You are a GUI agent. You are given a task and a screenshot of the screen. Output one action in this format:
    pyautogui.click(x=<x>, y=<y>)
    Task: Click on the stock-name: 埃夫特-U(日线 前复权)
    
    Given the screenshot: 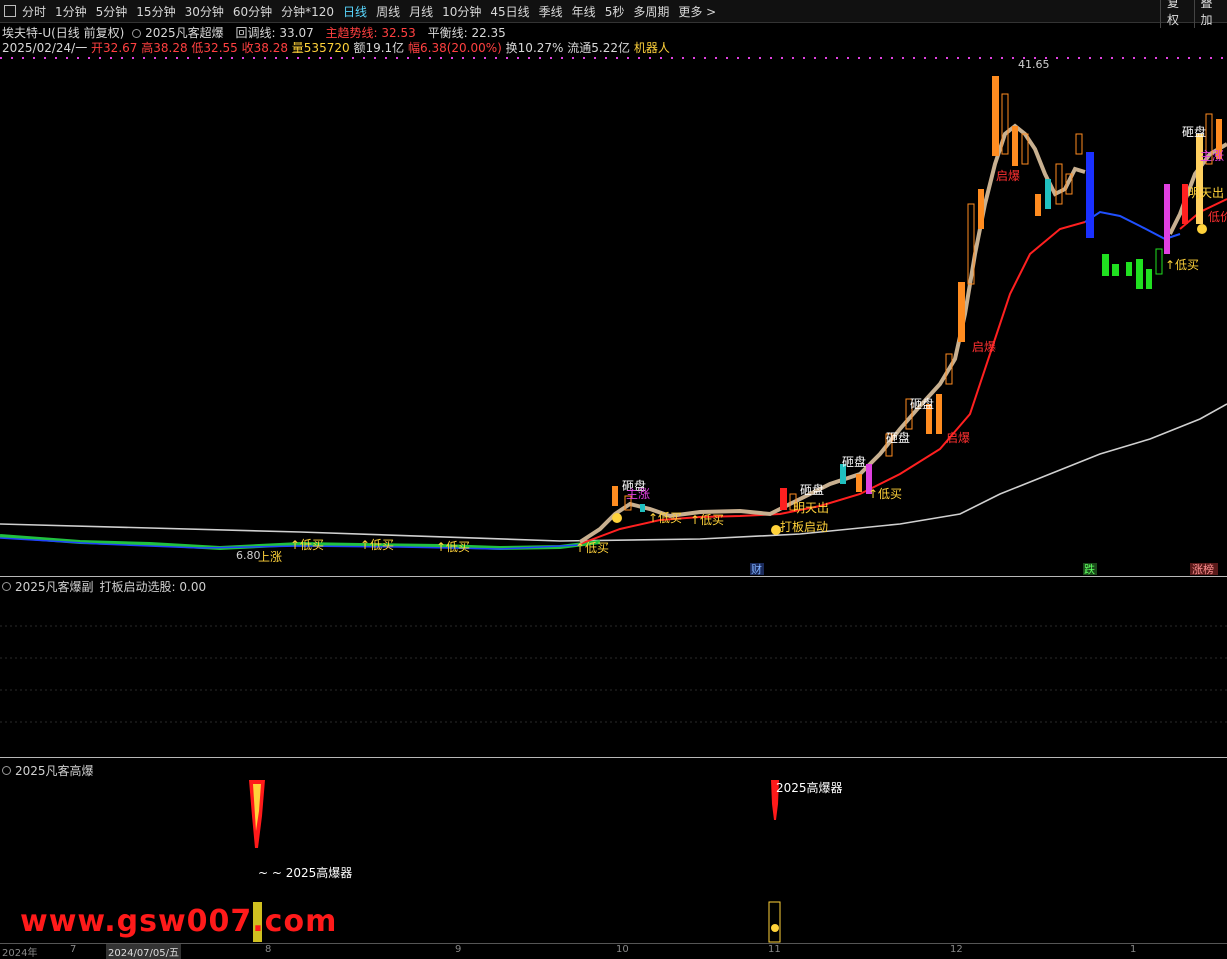 What is the action you would take?
    pyautogui.click(x=63, y=33)
    